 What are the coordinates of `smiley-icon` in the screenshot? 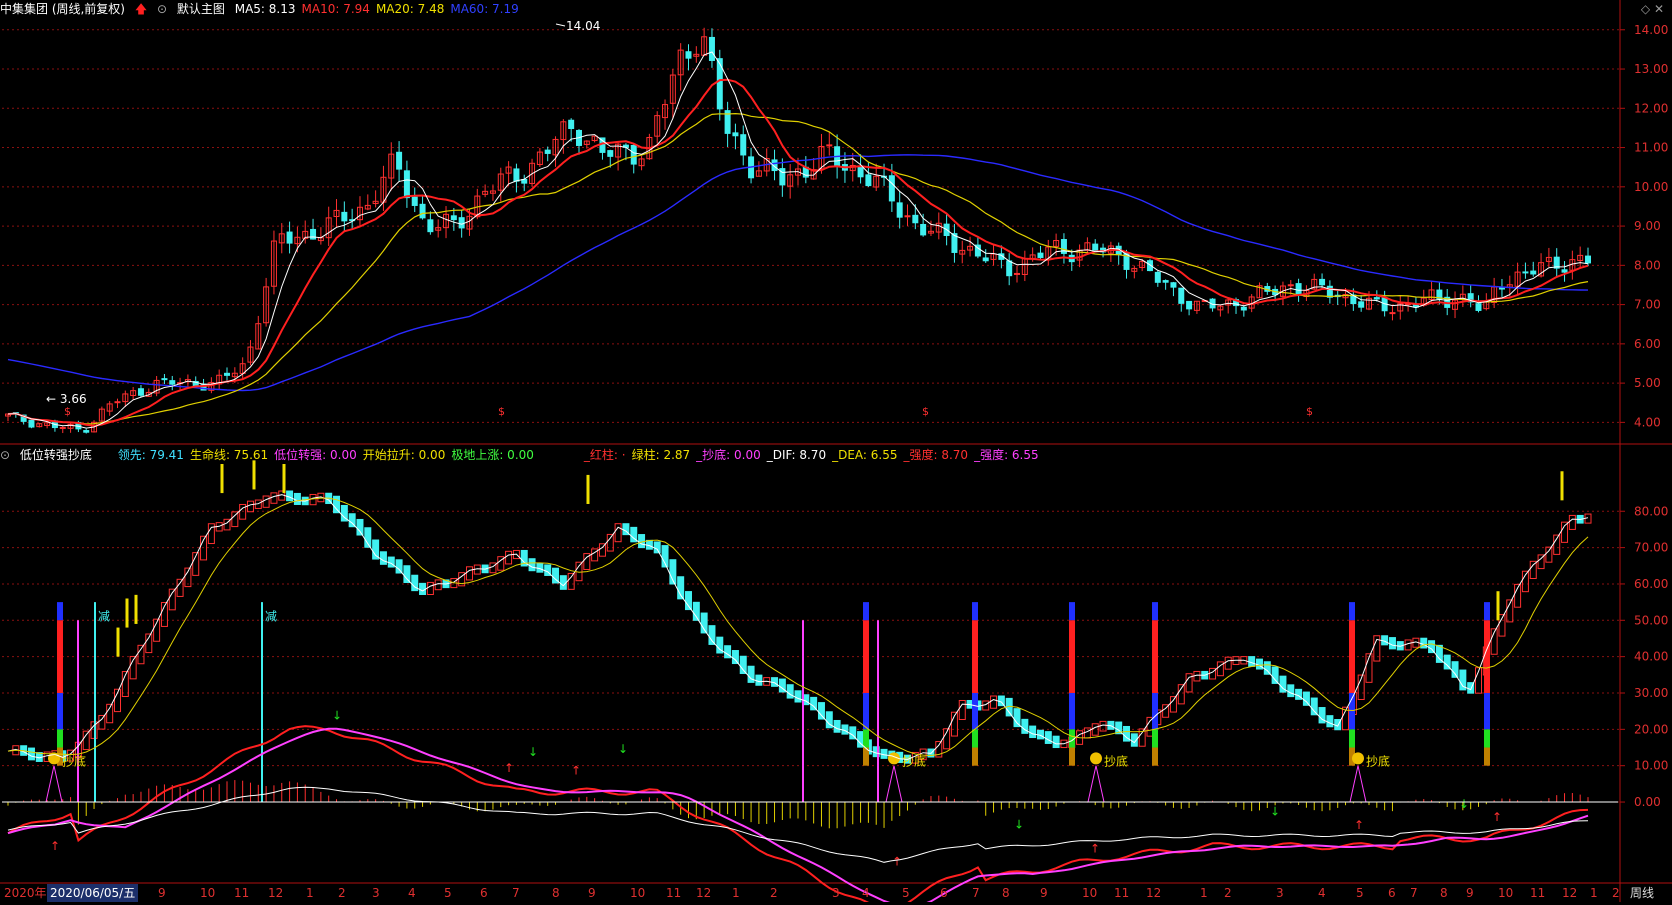 It's located at (1096, 758).